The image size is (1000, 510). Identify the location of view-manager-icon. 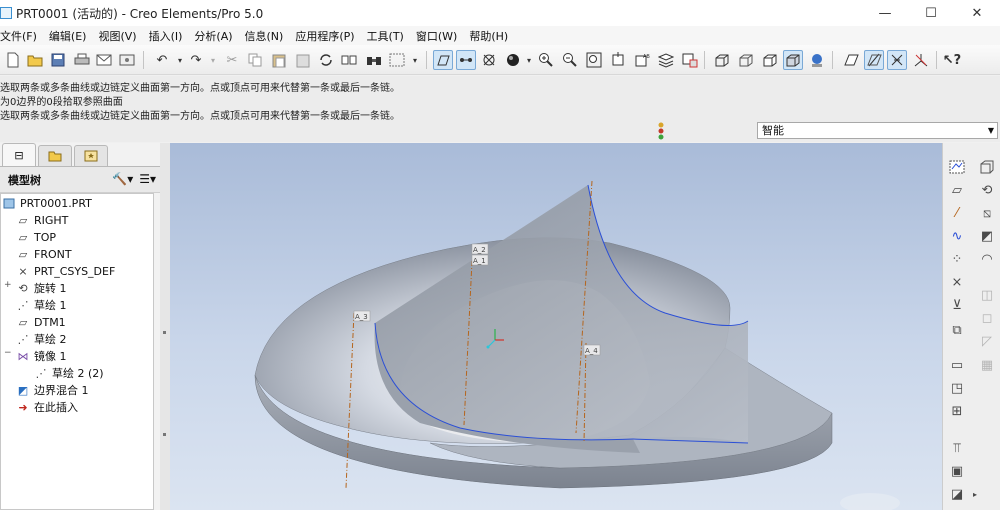
(690, 60).